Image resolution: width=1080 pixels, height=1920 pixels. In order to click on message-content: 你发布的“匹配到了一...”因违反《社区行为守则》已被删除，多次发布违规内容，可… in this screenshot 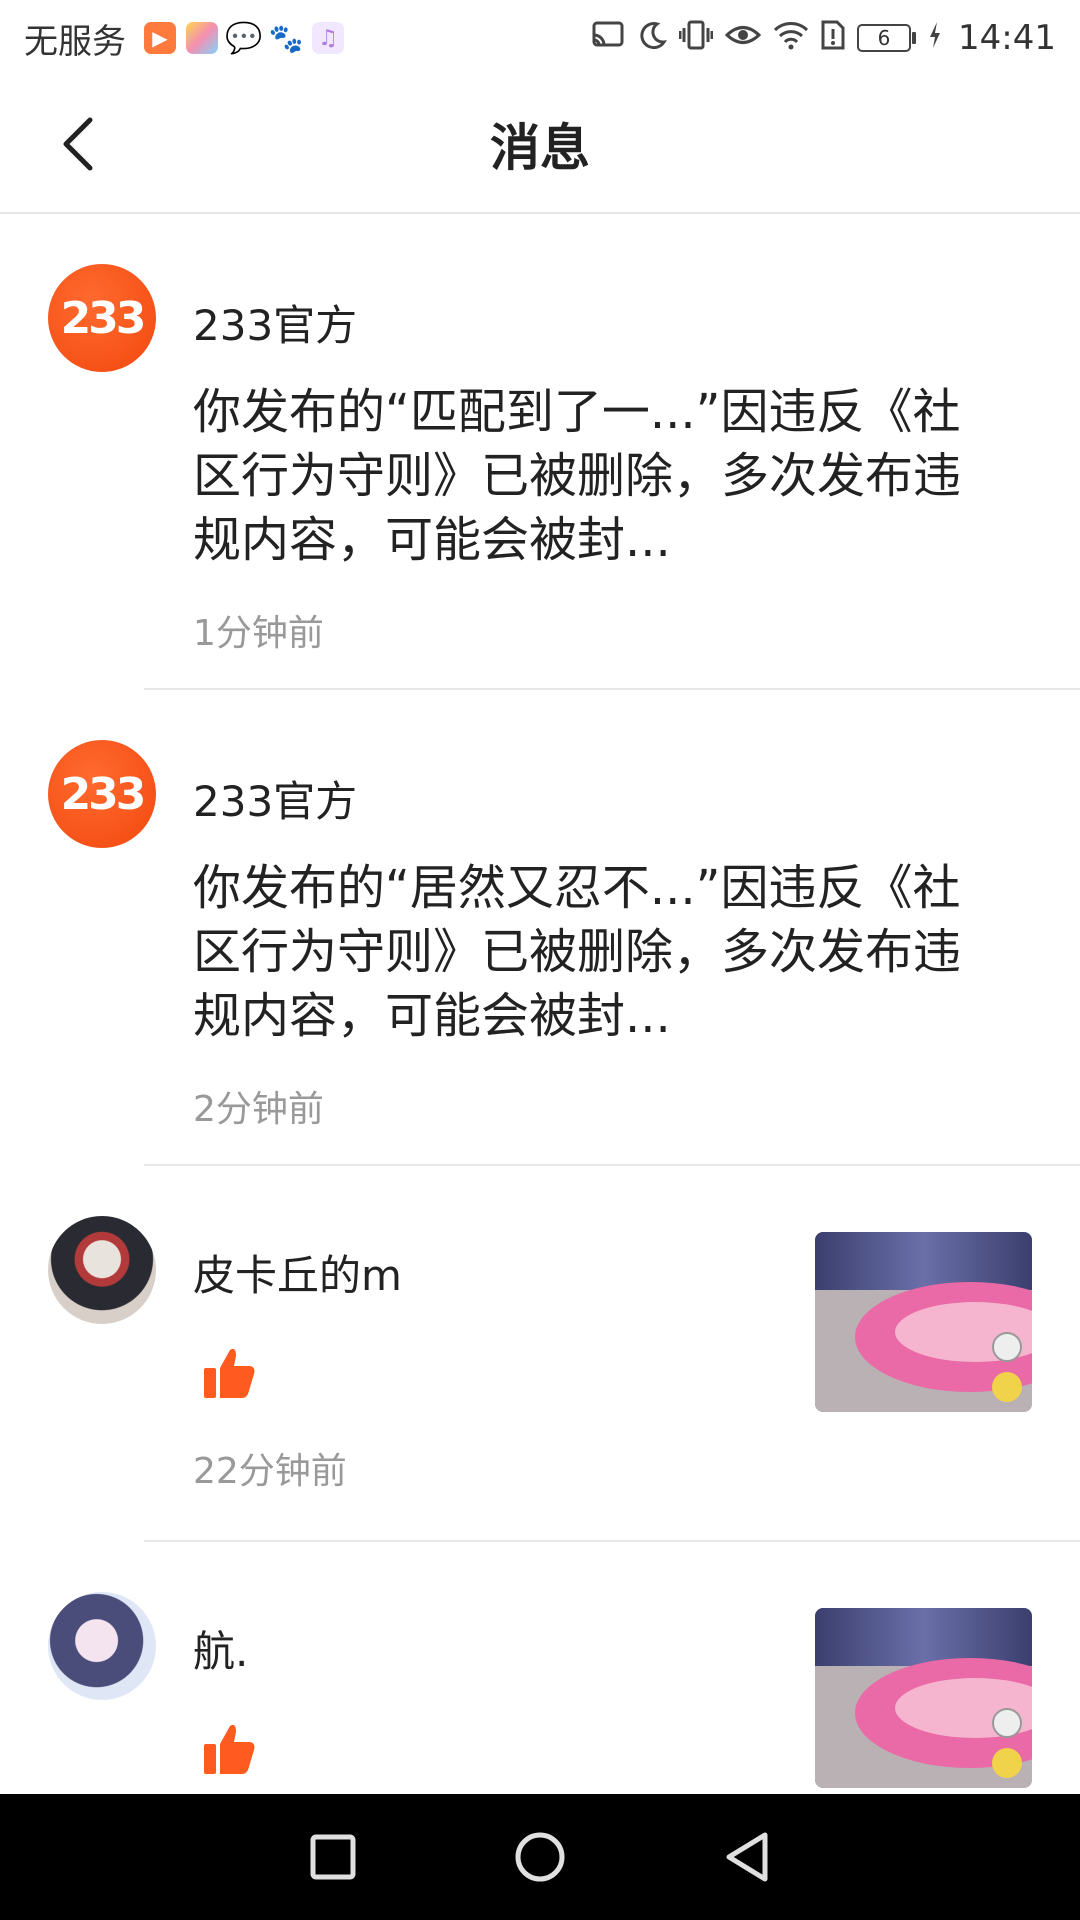, I will do `click(577, 476)`.